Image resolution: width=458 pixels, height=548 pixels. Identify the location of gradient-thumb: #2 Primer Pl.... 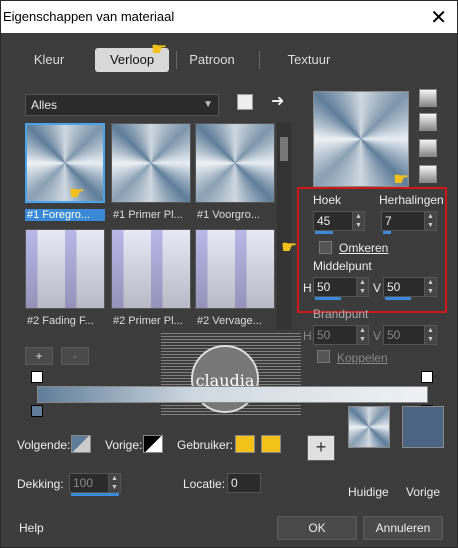
(151, 278).